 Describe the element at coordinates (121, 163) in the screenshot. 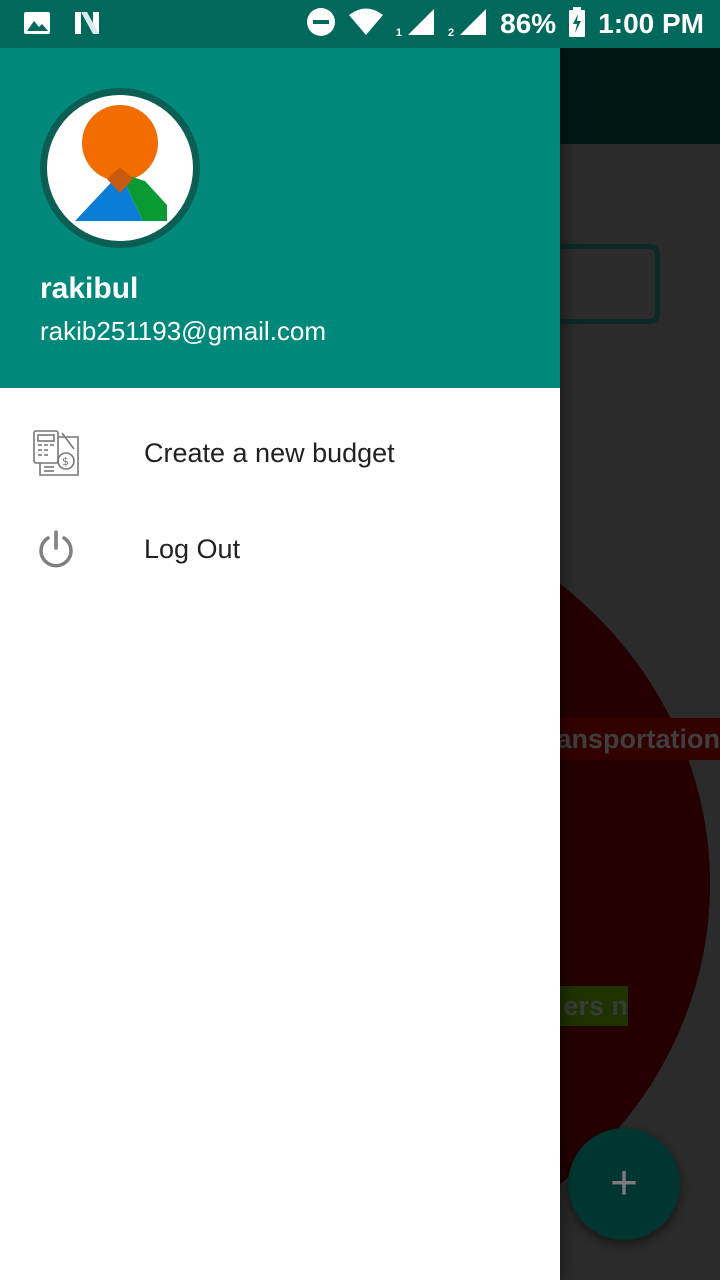

I see `user-avatar-icon` at that location.